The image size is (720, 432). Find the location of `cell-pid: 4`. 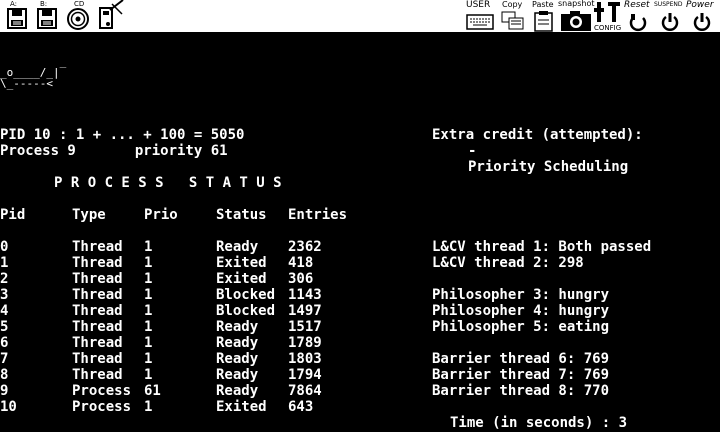

cell-pid: 4 is located at coordinates (4, 311).